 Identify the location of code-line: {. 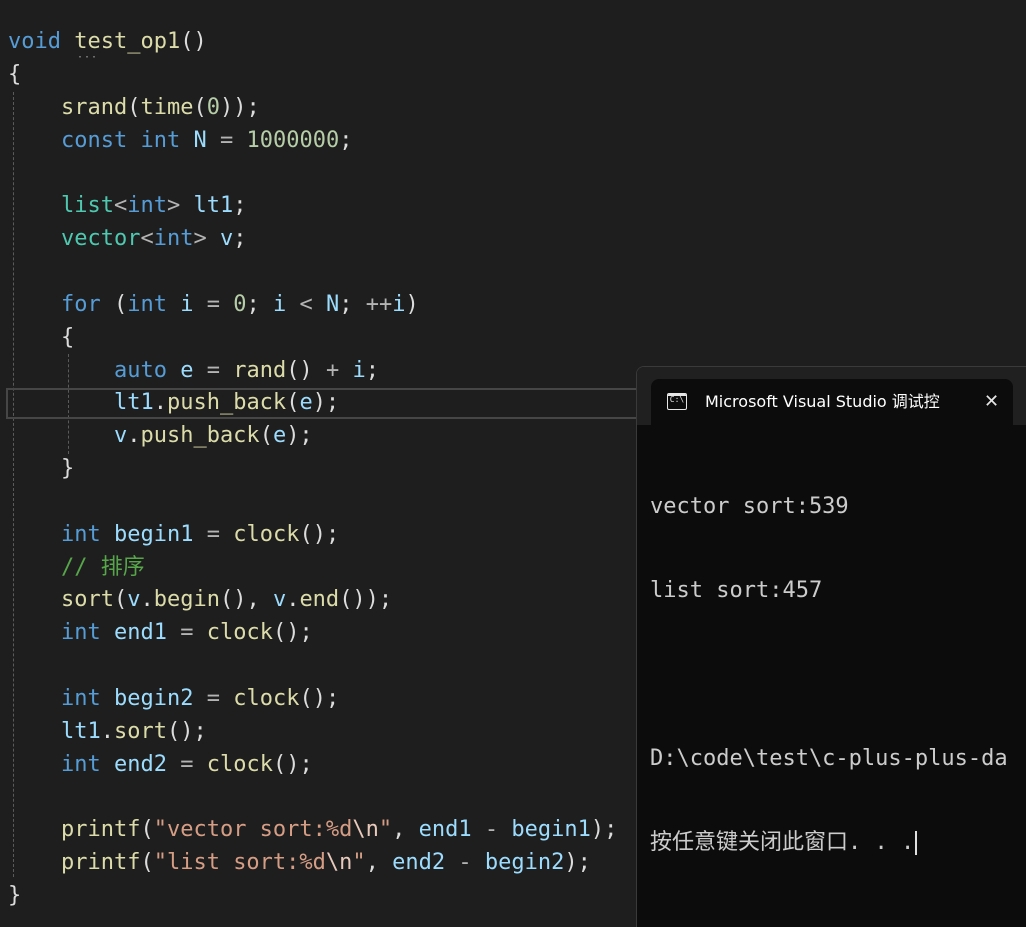
(14, 74).